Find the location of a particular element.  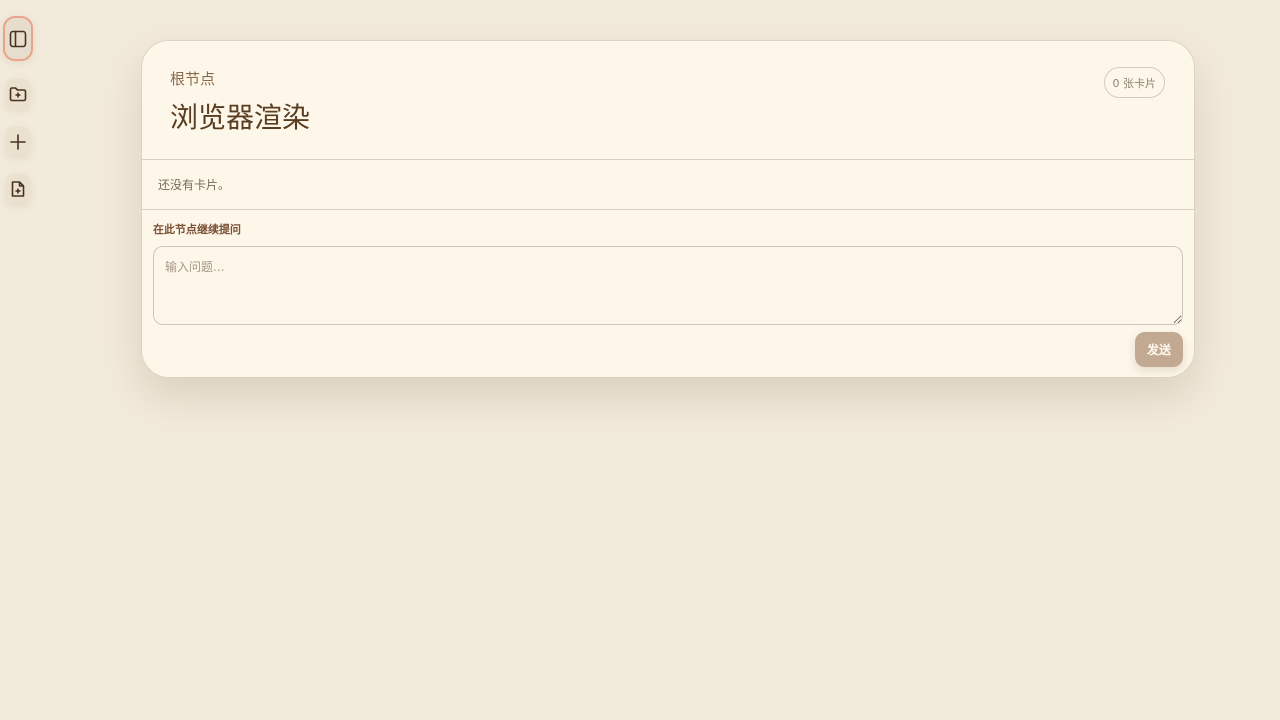

question-input is located at coordinates (668, 285).